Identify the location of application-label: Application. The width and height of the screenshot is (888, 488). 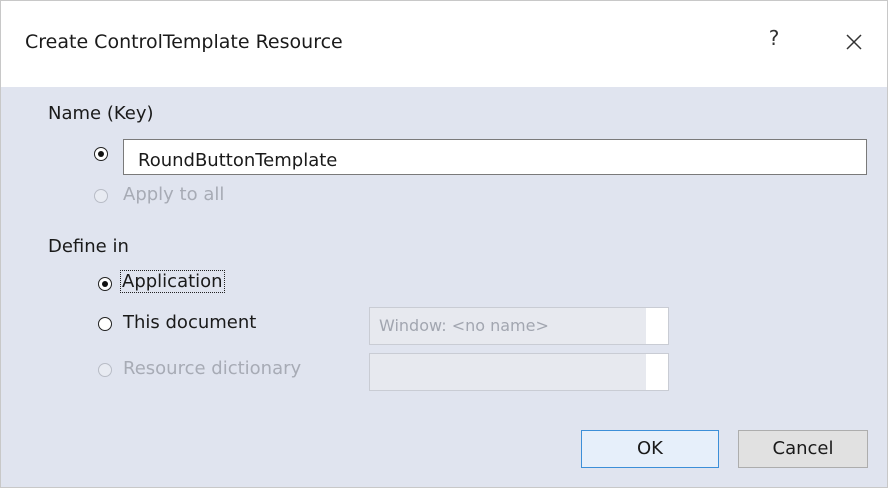
(172, 281).